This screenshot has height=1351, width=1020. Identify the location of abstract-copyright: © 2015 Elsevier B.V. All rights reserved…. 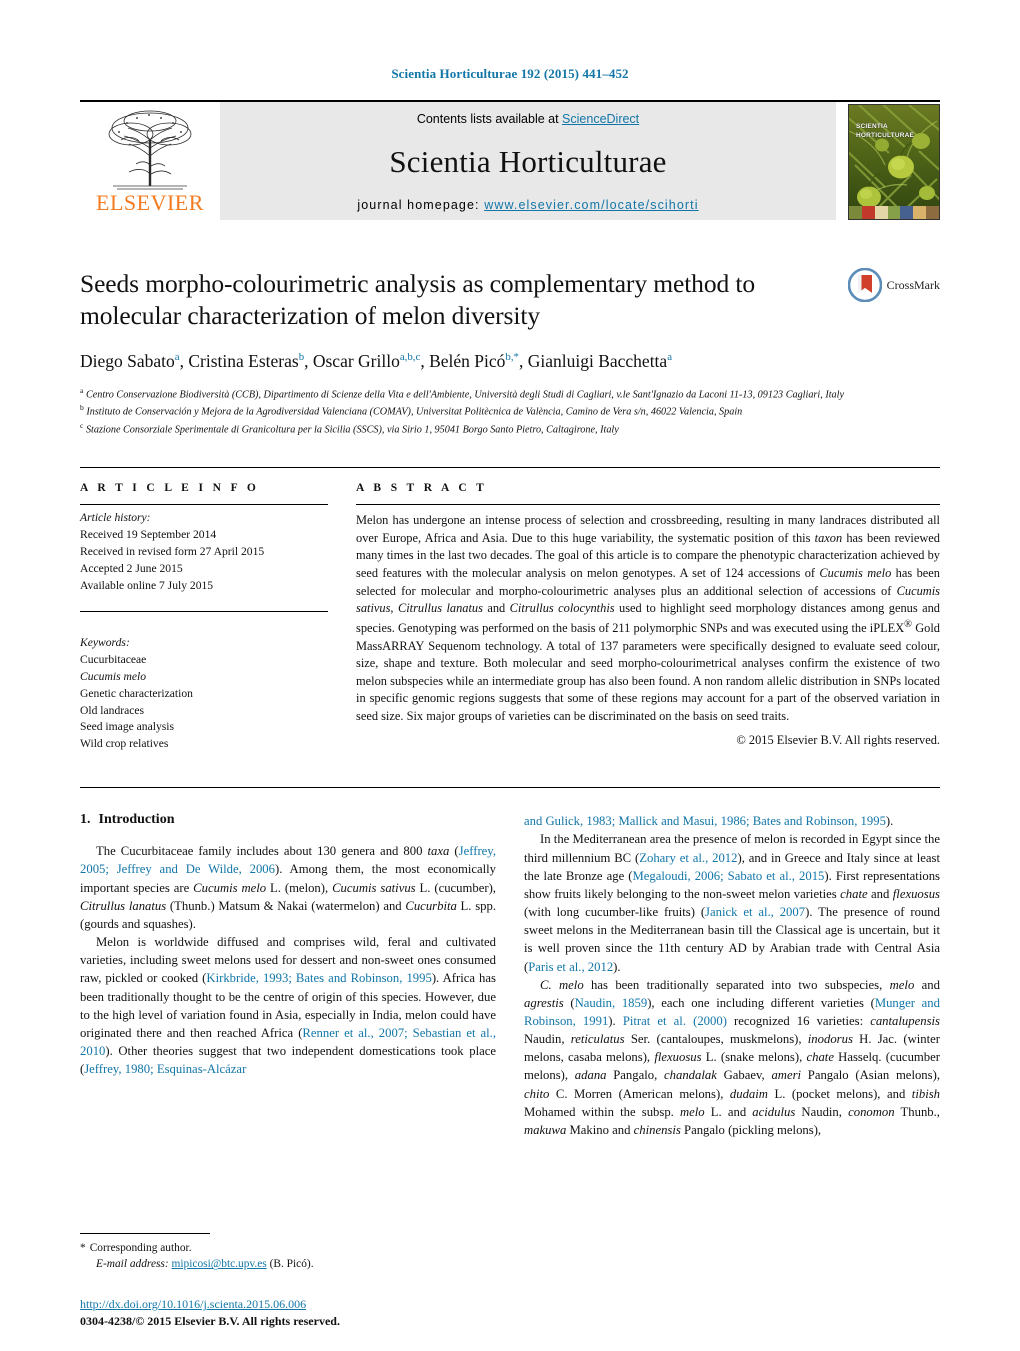
(838, 739).